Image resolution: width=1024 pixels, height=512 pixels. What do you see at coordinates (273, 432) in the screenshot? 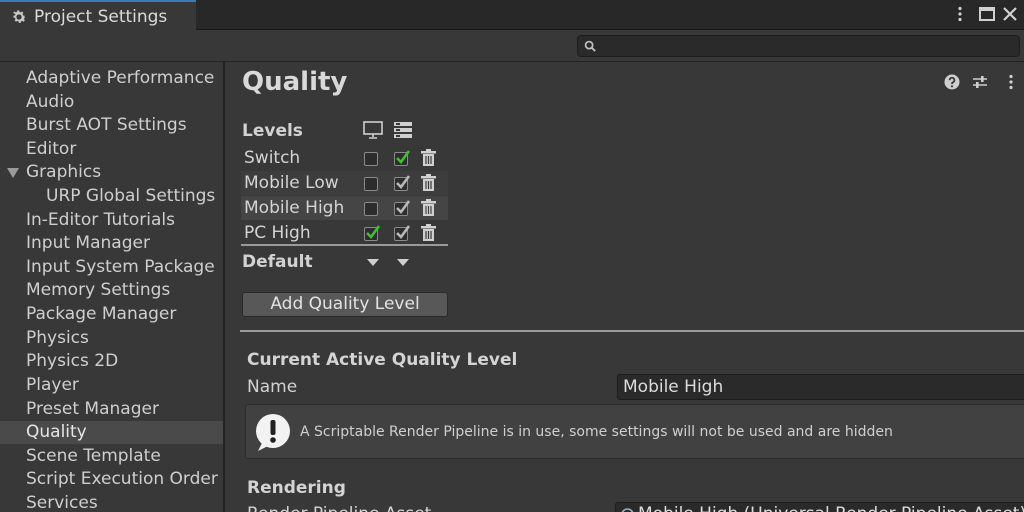
I see `exclamation-icon` at bounding box center [273, 432].